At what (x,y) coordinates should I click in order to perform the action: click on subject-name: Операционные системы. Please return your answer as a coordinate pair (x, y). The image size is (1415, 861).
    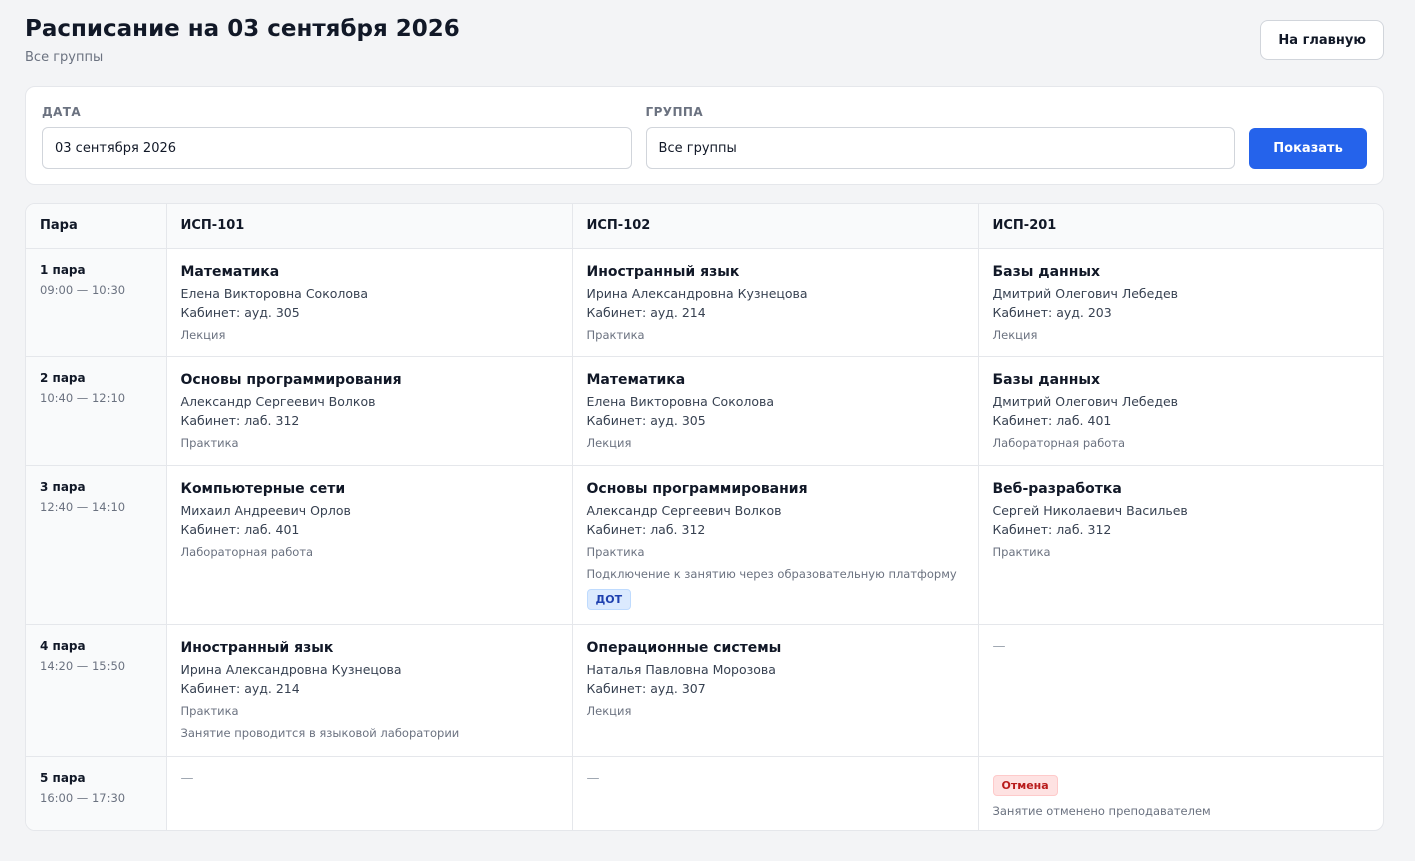
    Looking at the image, I should click on (684, 647).